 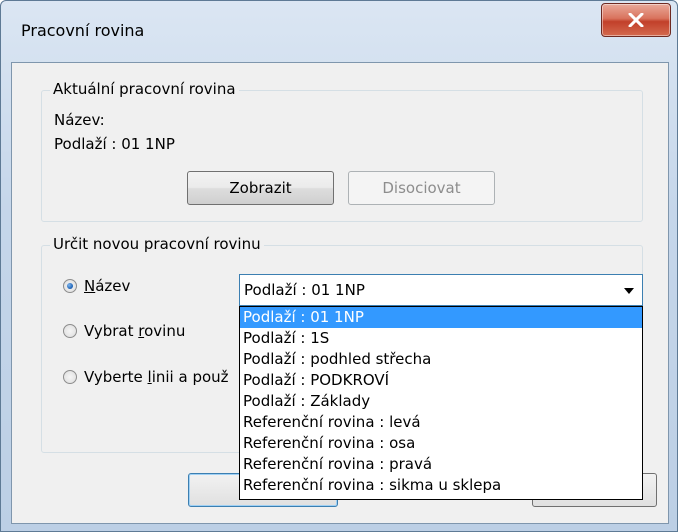 I want to click on dropdown-item: Referenční rovina : pravá, so click(x=441, y=464).